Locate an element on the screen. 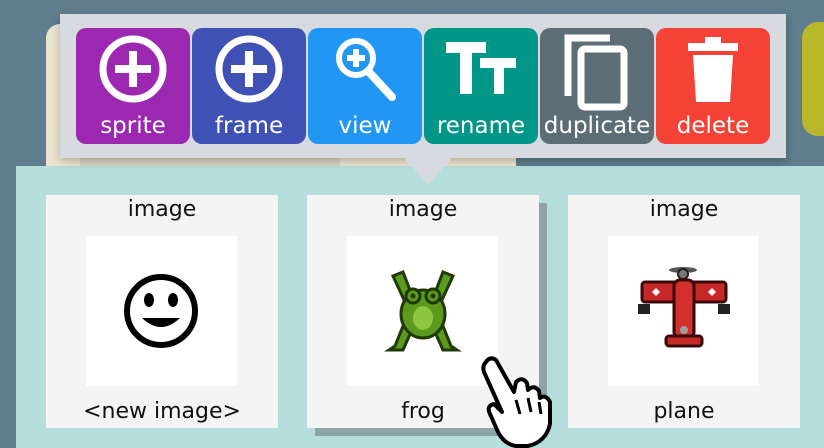 The image size is (824, 448). zoom-in-icon is located at coordinates (366, 69).